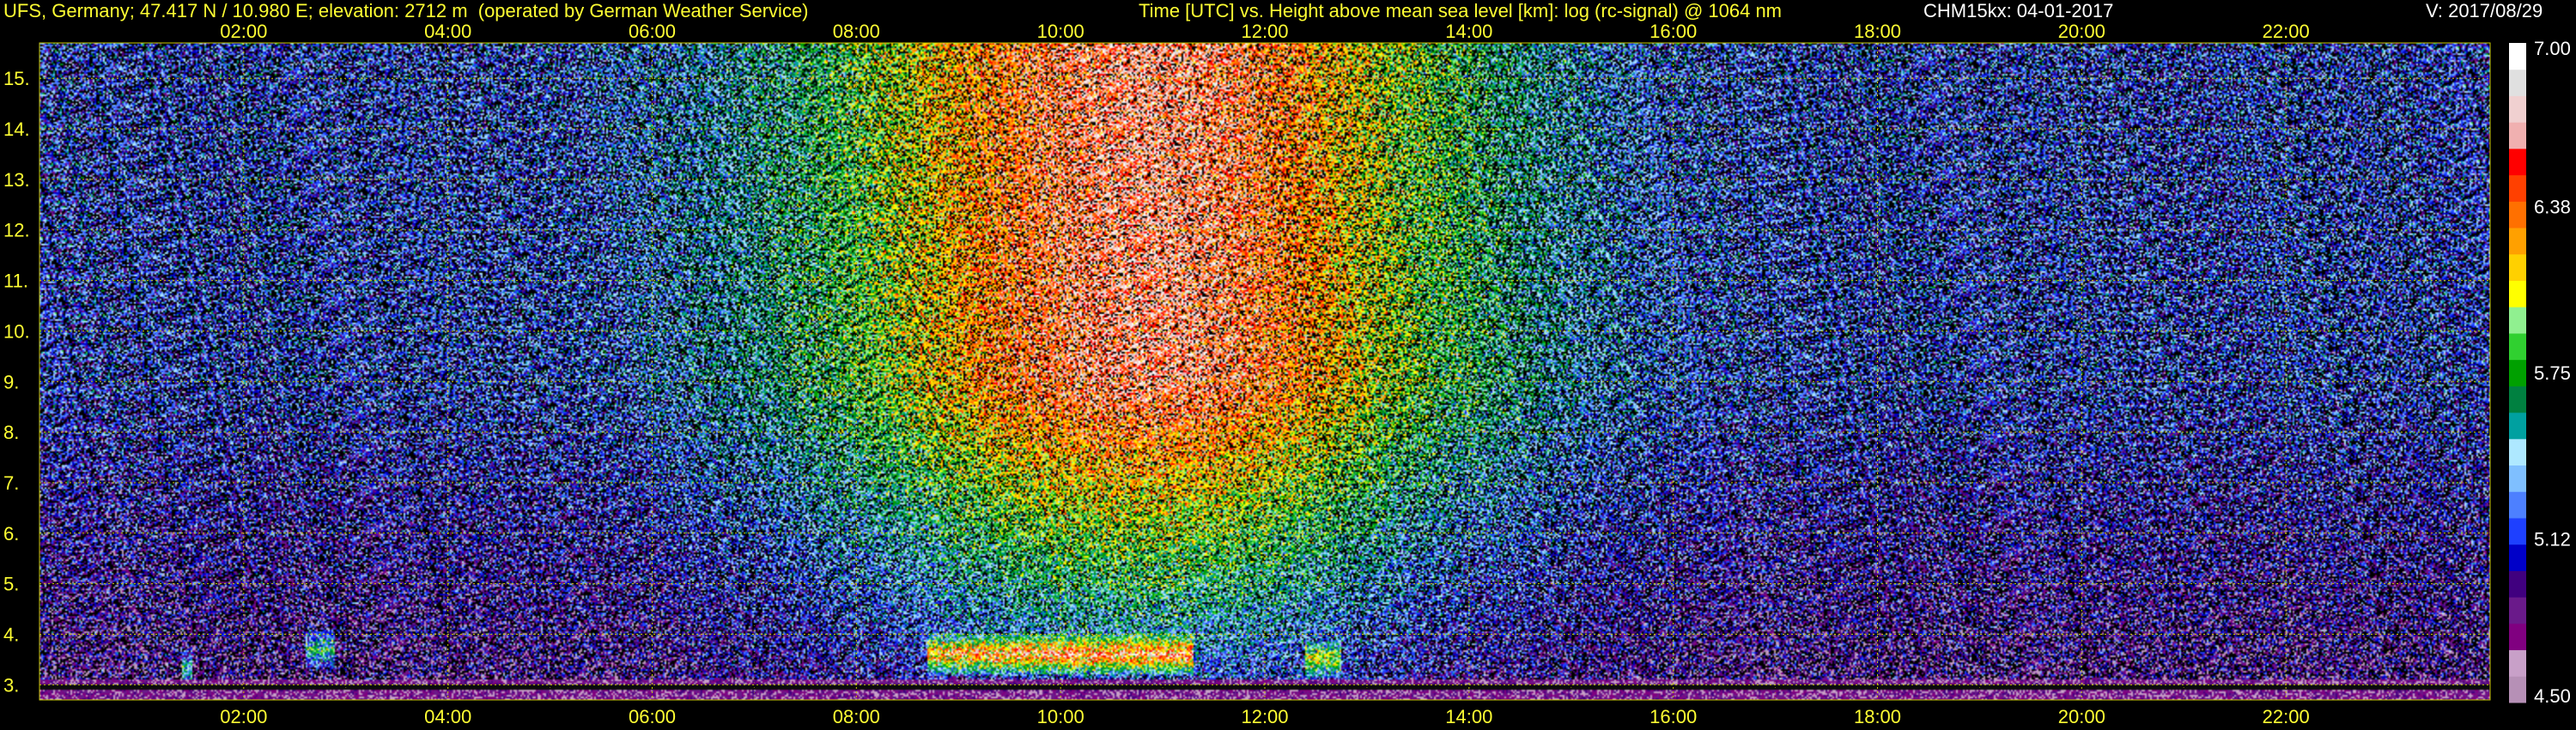 The image size is (2576, 730). I want to click on y-tick-label: 15., so click(16, 78).